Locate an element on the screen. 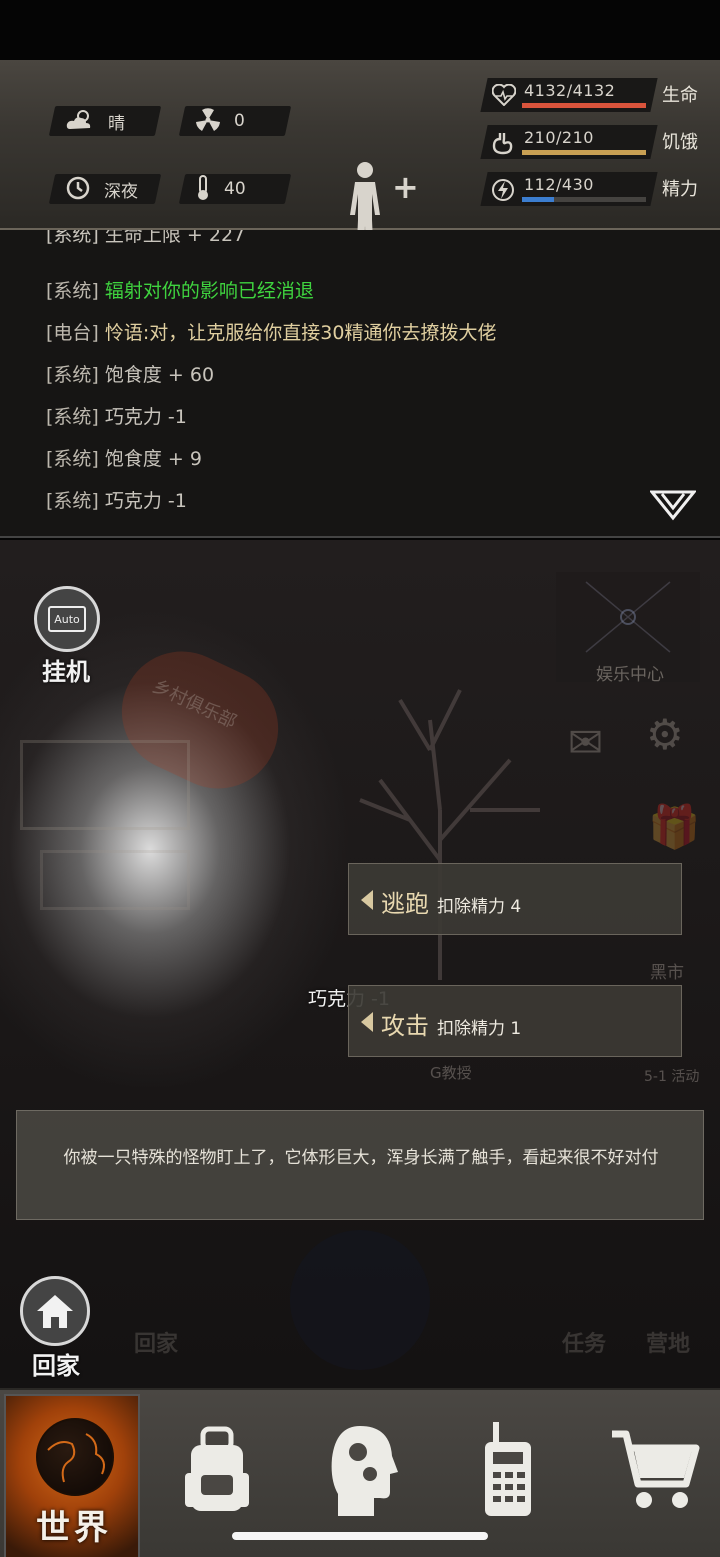 This screenshot has height=1557, width=720. radio-icon is located at coordinates (509, 1470).